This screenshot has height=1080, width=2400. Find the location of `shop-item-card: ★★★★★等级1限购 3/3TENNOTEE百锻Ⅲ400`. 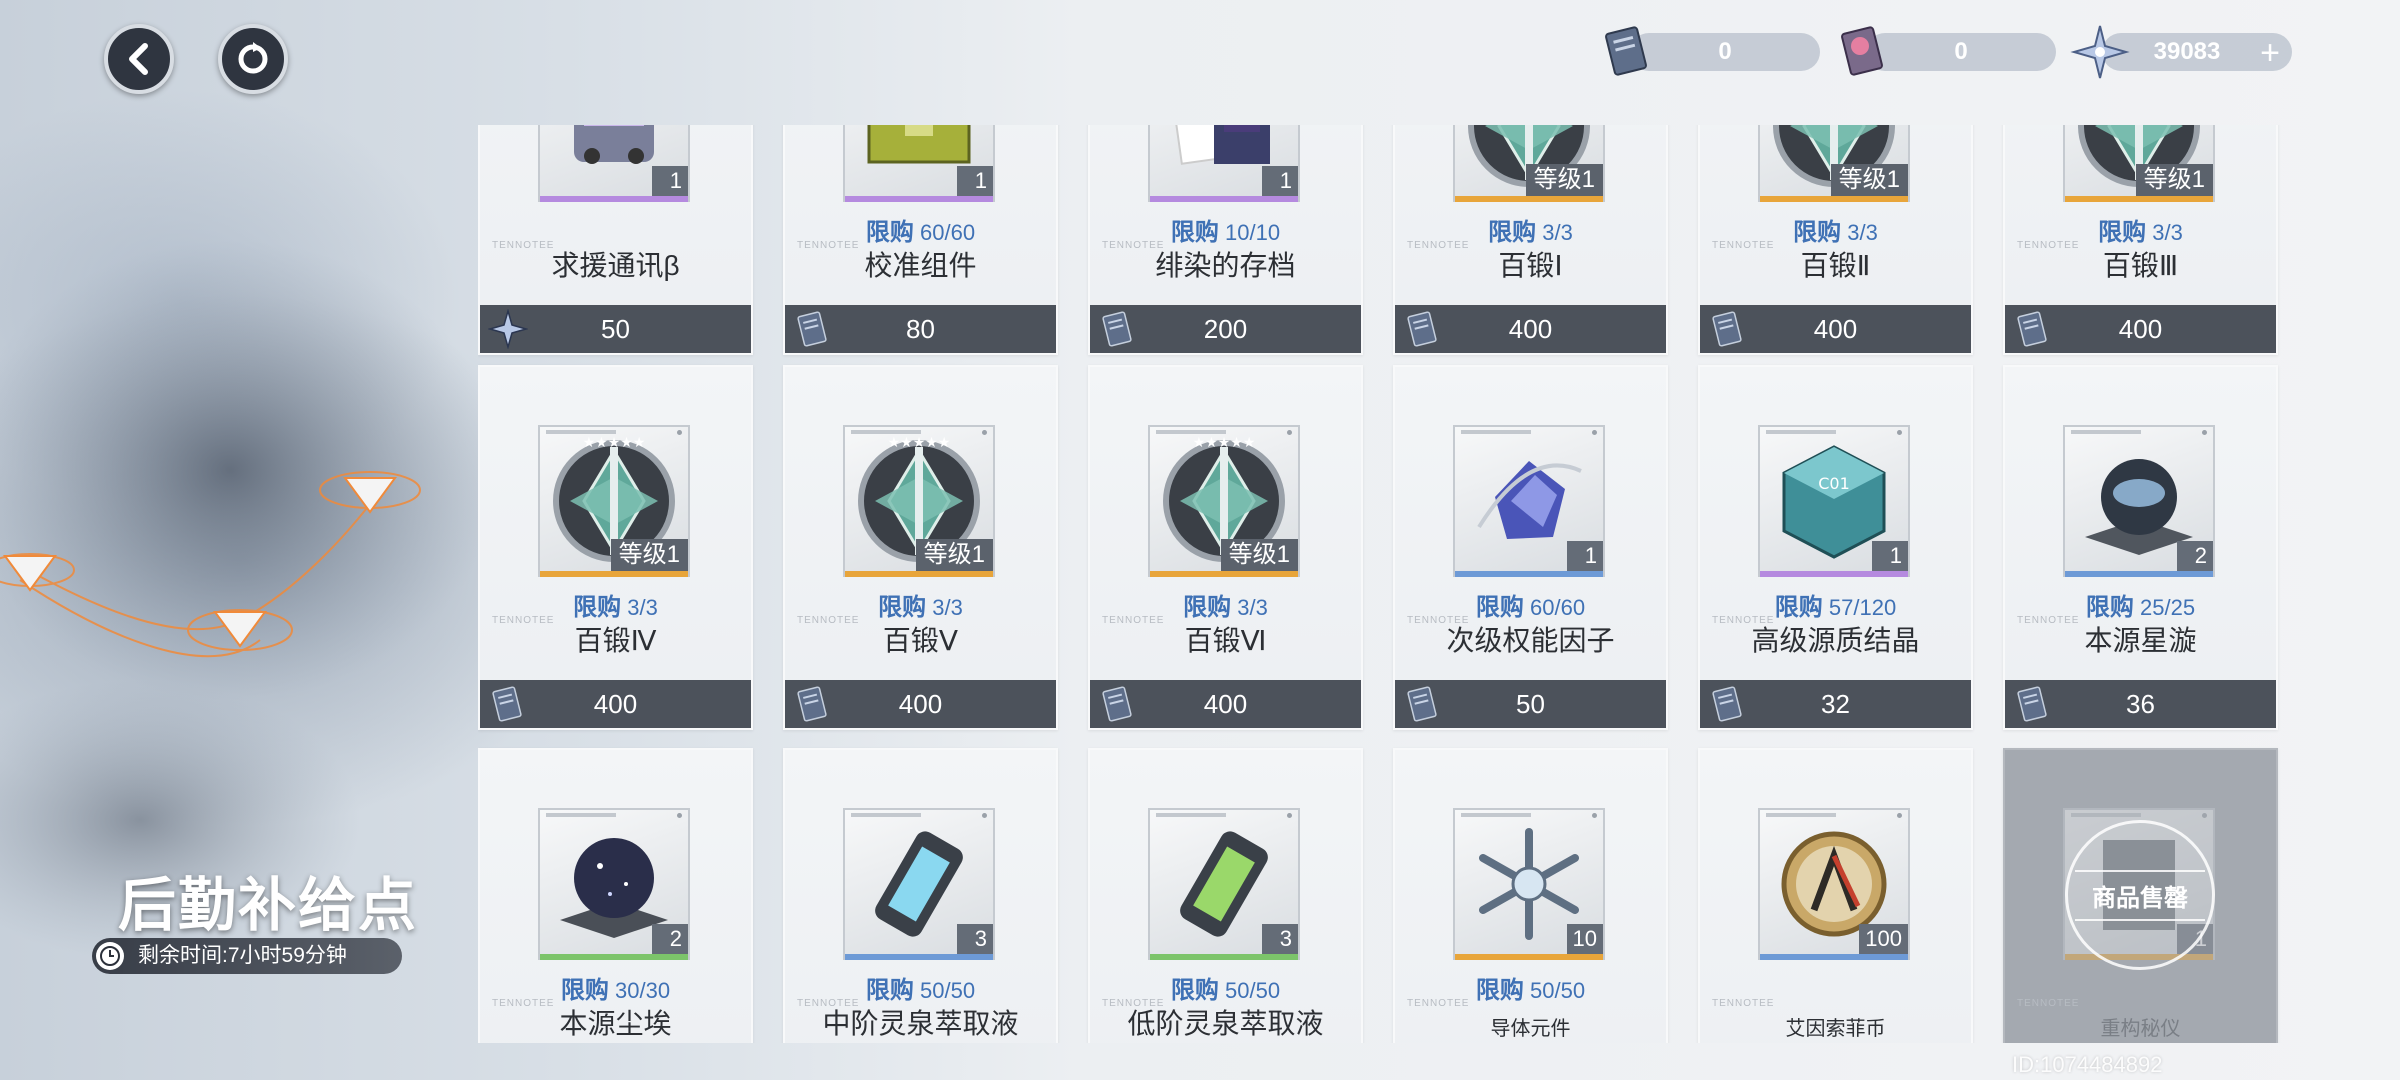

shop-item-card: ★★★★★等级1限购 3/3TENNOTEE百锻Ⅲ400 is located at coordinates (2140, 240).